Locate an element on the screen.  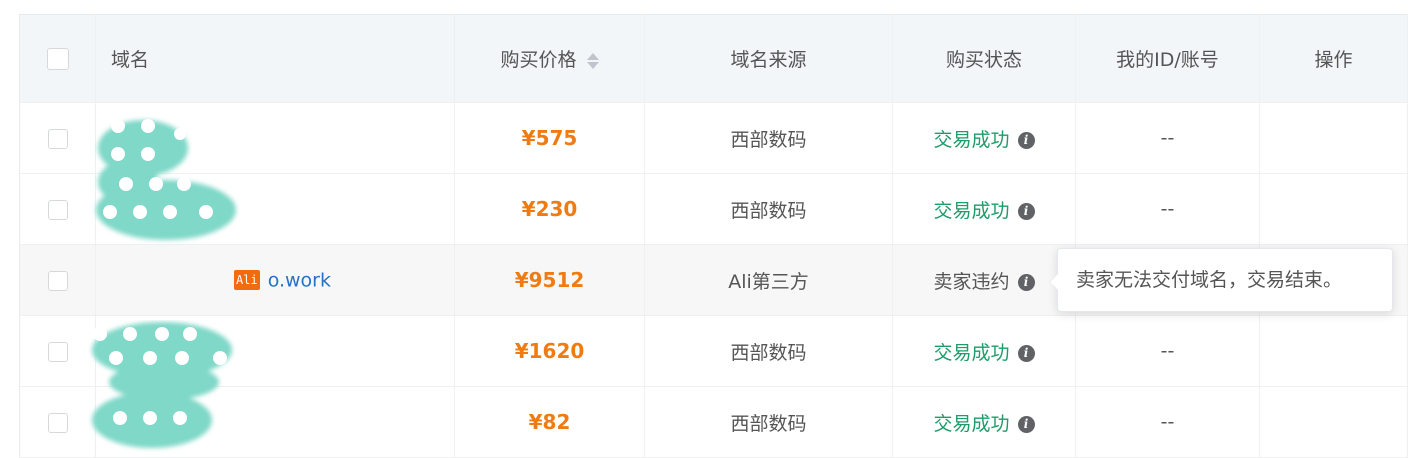
header-select-cell is located at coordinates (57, 58).